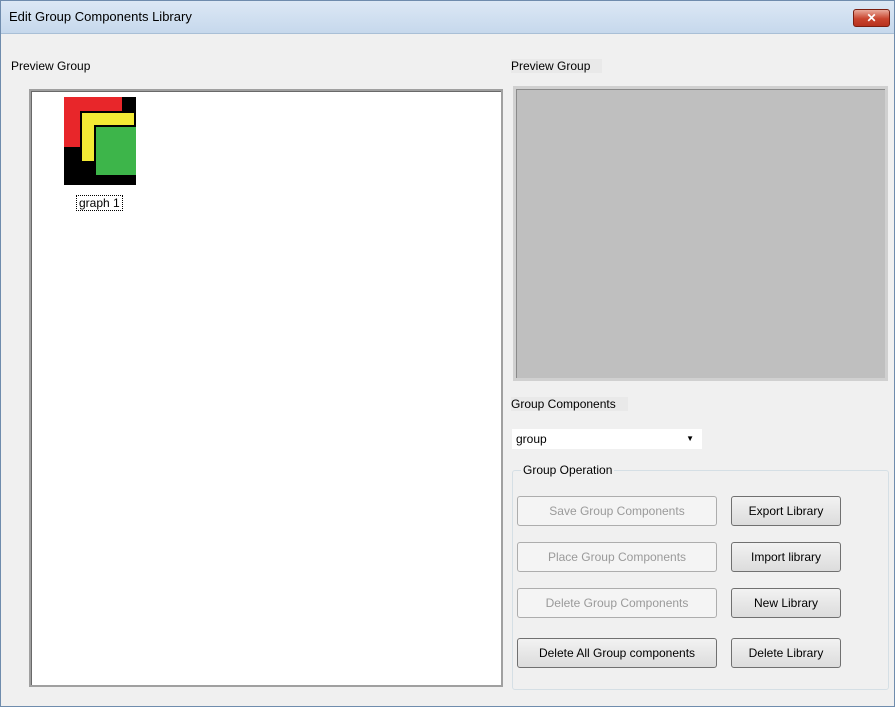 The width and height of the screenshot is (895, 707). What do you see at coordinates (617, 511) in the screenshot?
I see `save-group-components-button: Save Group Components` at bounding box center [617, 511].